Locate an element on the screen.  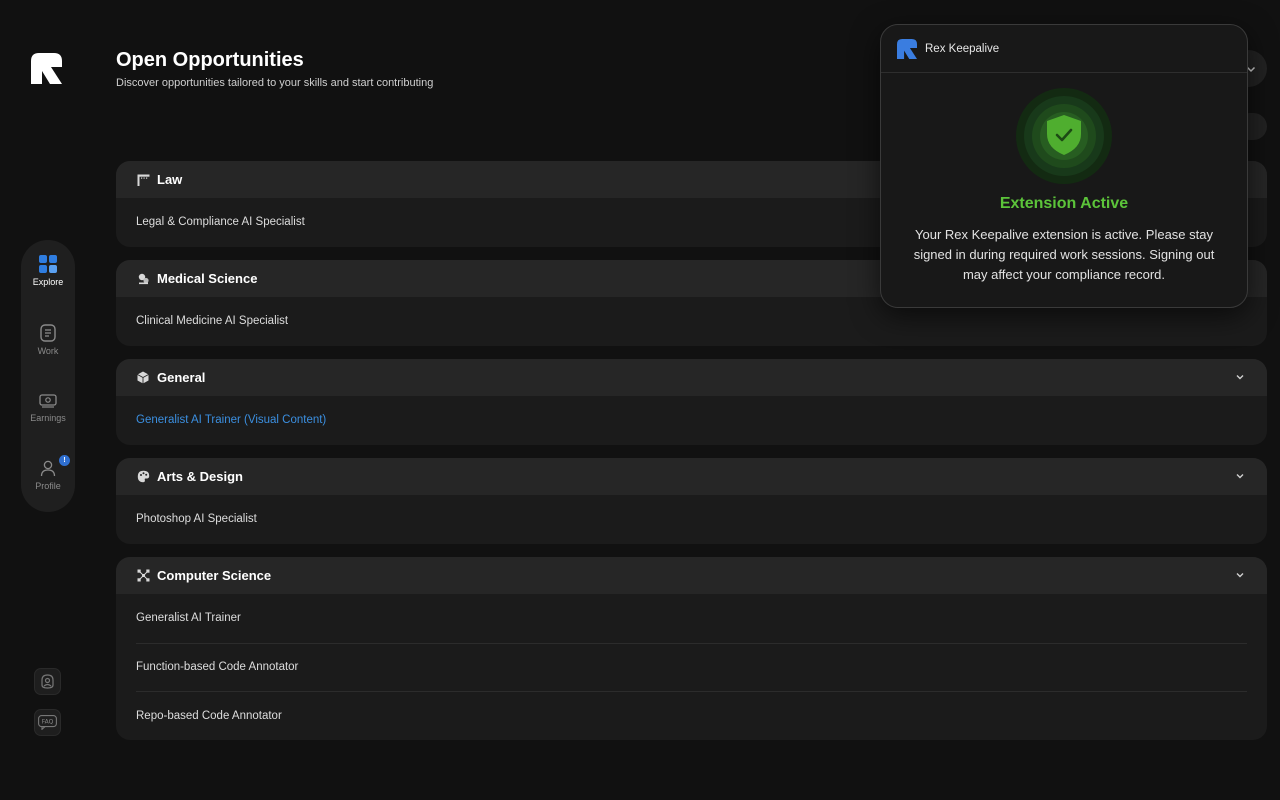
network-icon is located at coordinates (143, 576).